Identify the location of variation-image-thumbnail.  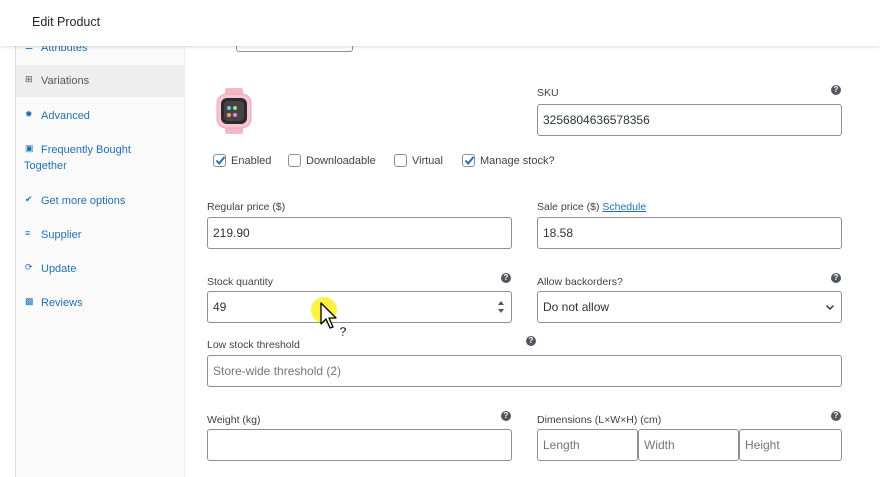
(234, 111).